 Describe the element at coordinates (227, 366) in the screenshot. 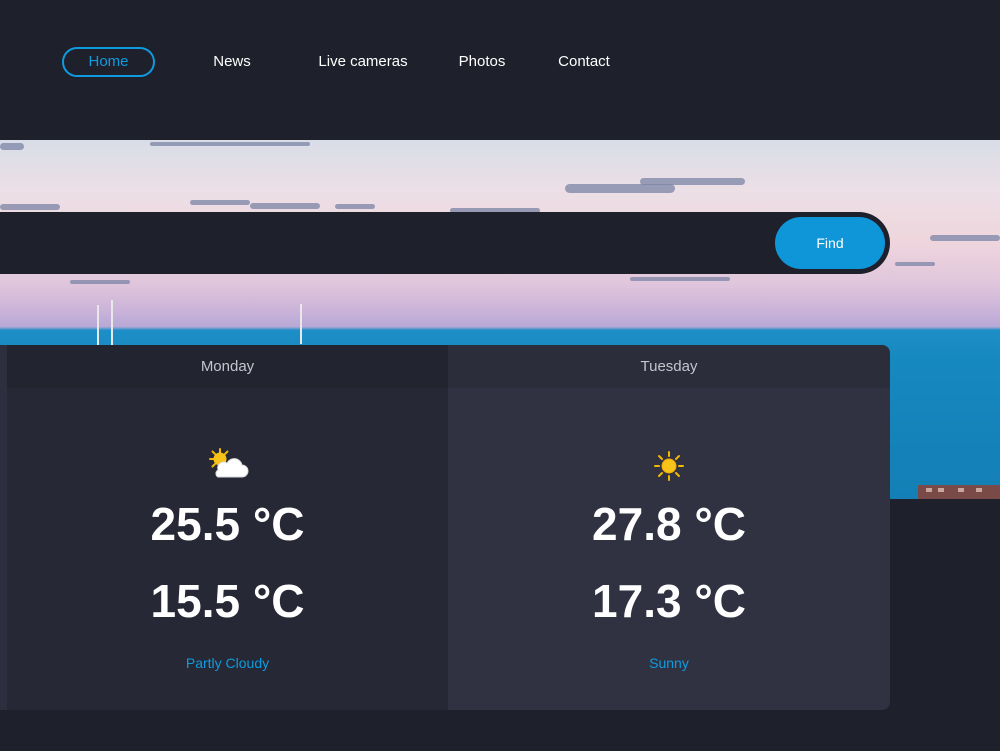

I see `day-name: Monday` at that location.